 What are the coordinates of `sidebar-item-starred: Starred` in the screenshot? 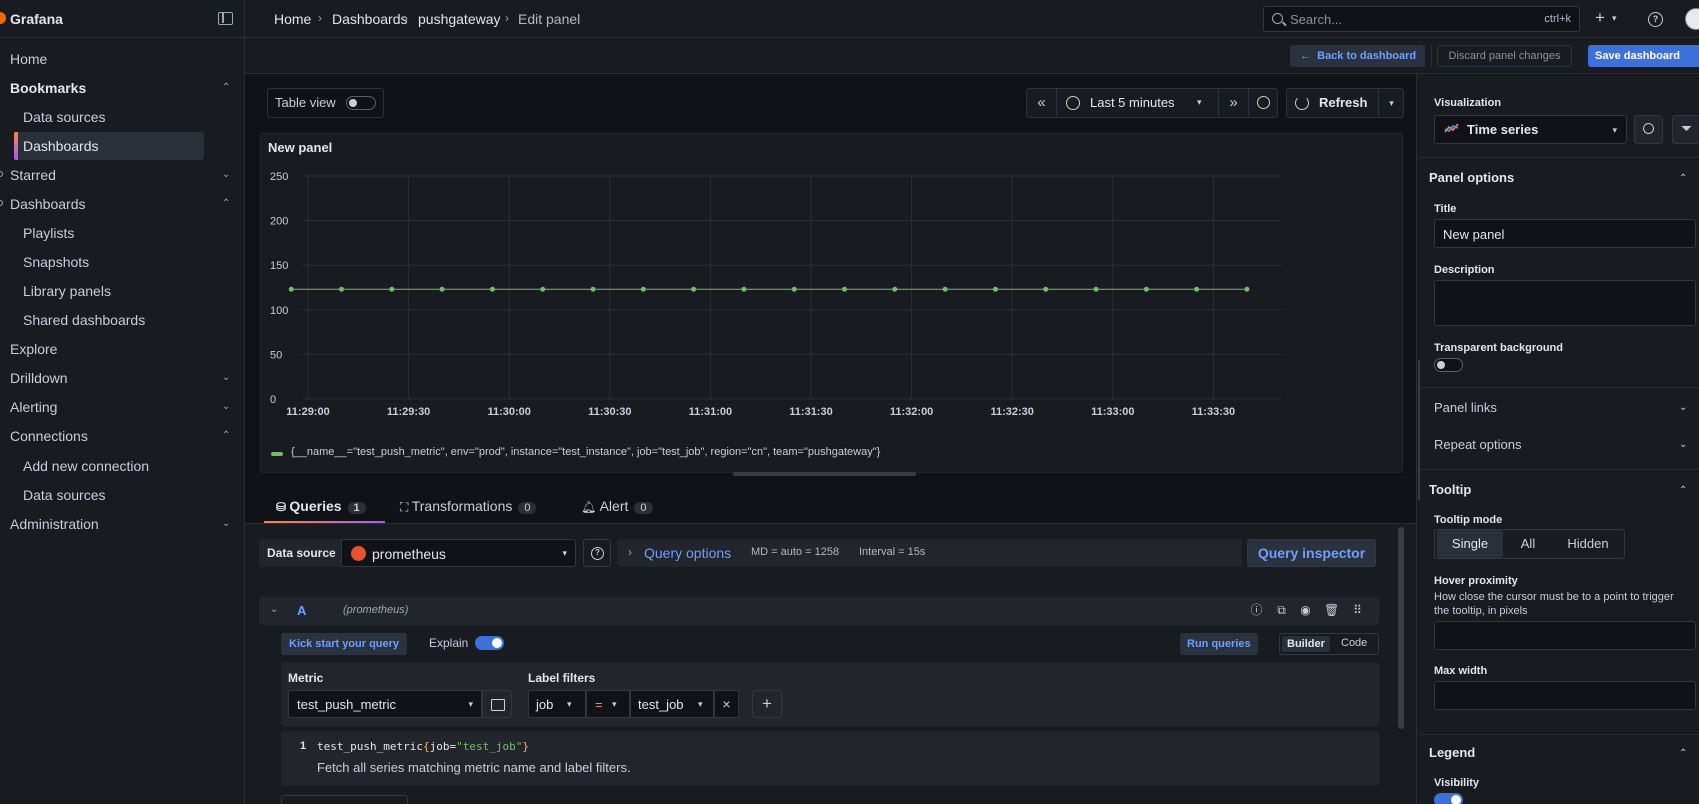 It's located at (33, 175).